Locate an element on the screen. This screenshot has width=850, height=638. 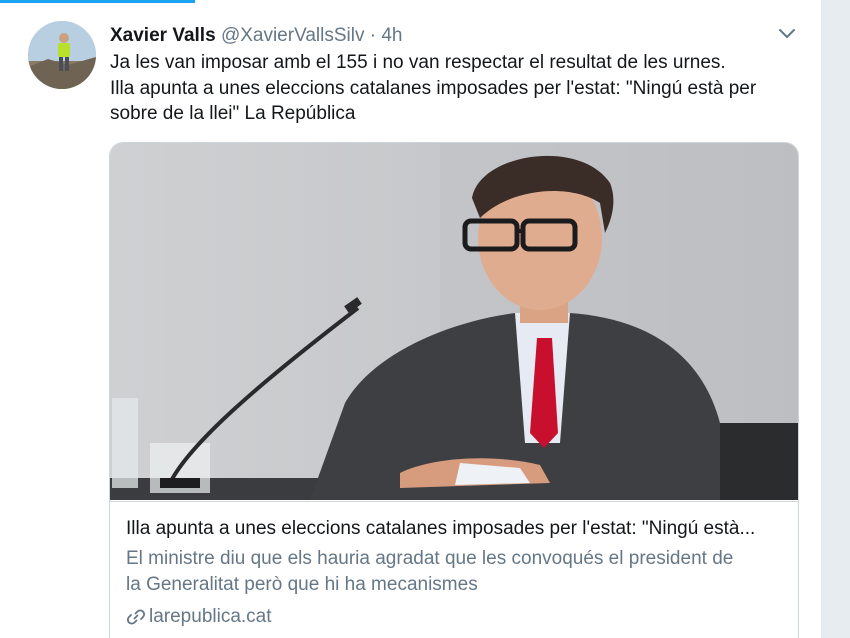
author-name: Xavier Valls is located at coordinates (163, 35).